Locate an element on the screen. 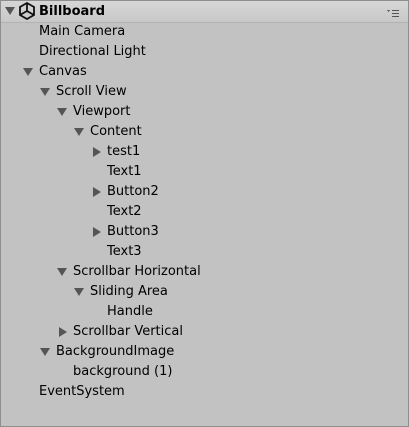  hierarchy-item: Text3 is located at coordinates (204, 252).